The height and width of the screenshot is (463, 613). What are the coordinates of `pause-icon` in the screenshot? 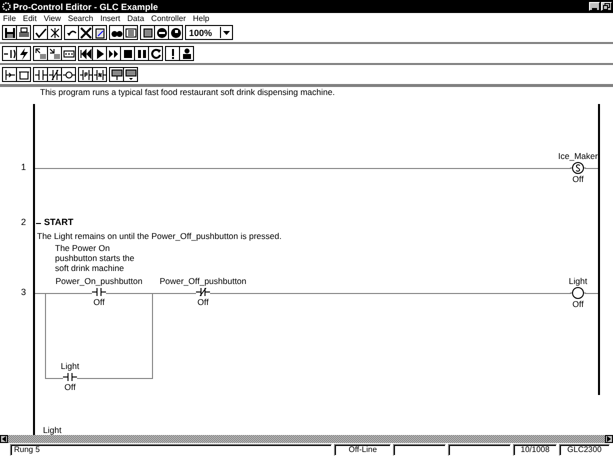 It's located at (142, 54).